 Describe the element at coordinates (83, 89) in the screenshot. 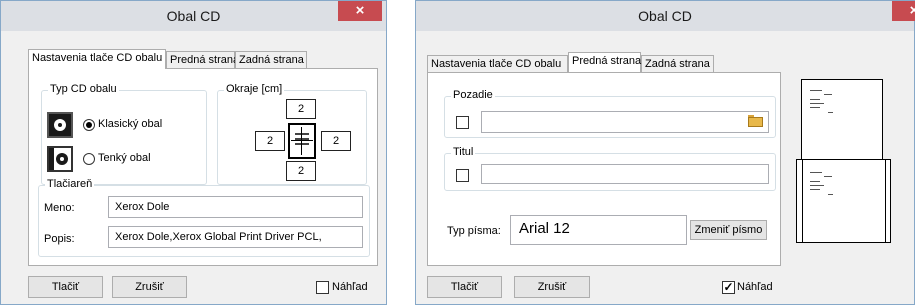

I see `cd-type-label: Typ CD obalu` at that location.